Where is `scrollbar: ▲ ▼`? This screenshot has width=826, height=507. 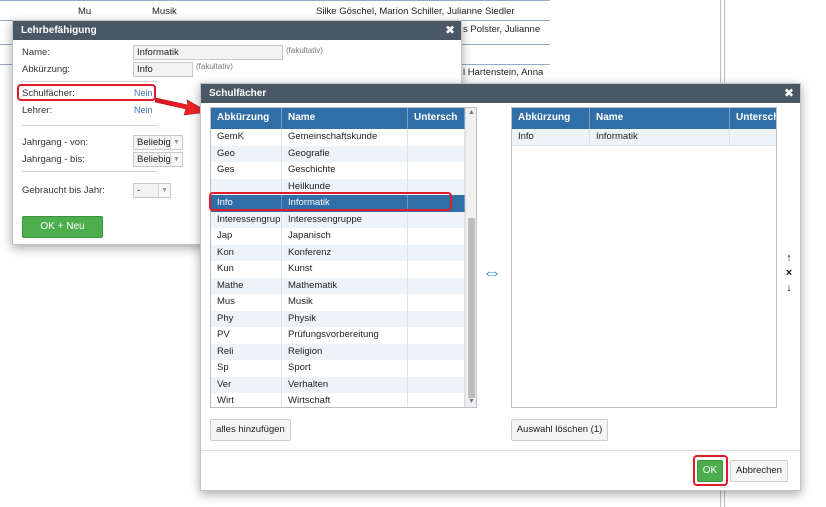 scrollbar: ▲ ▼ is located at coordinates (470, 257).